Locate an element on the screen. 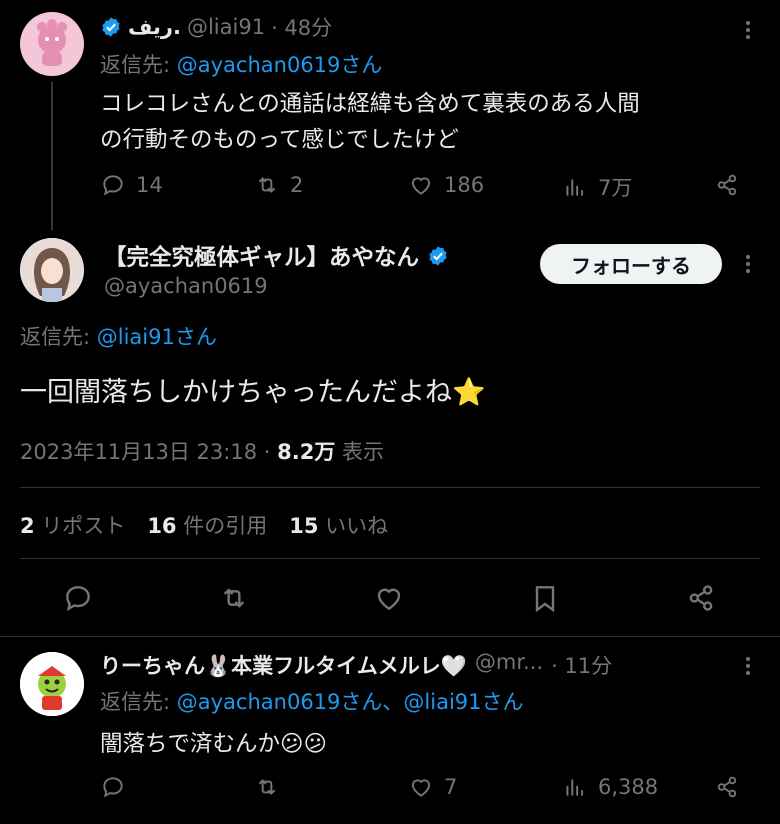  like-button: 186 is located at coordinates (446, 185).